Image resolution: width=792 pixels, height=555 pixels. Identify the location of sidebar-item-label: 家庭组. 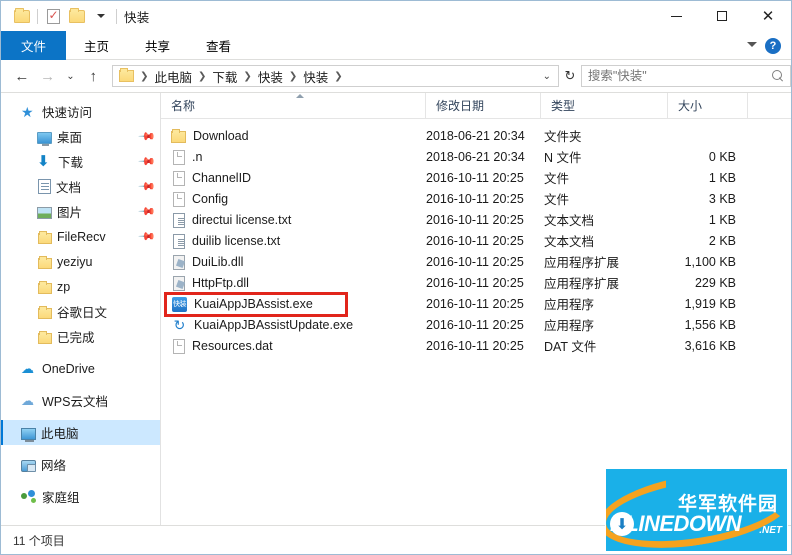
(61, 498).